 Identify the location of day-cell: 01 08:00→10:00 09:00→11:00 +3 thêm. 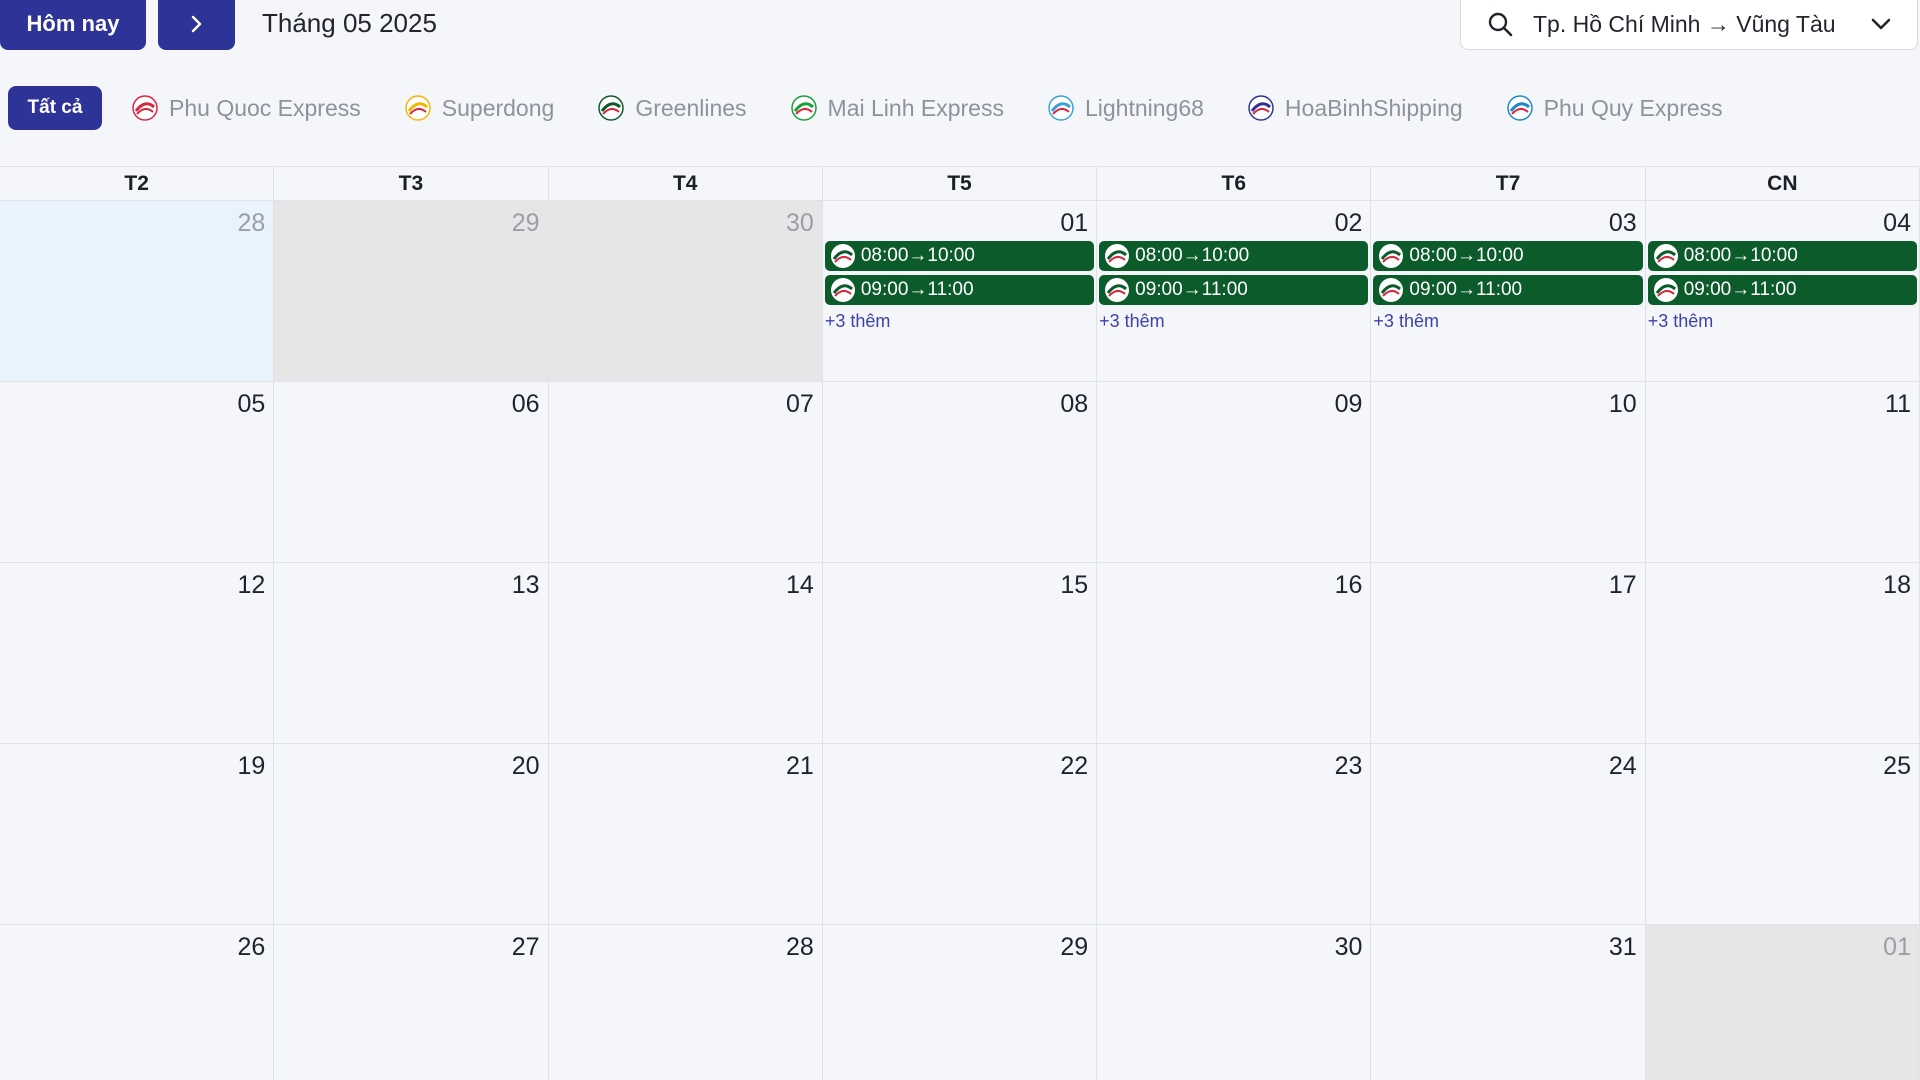
(960, 291).